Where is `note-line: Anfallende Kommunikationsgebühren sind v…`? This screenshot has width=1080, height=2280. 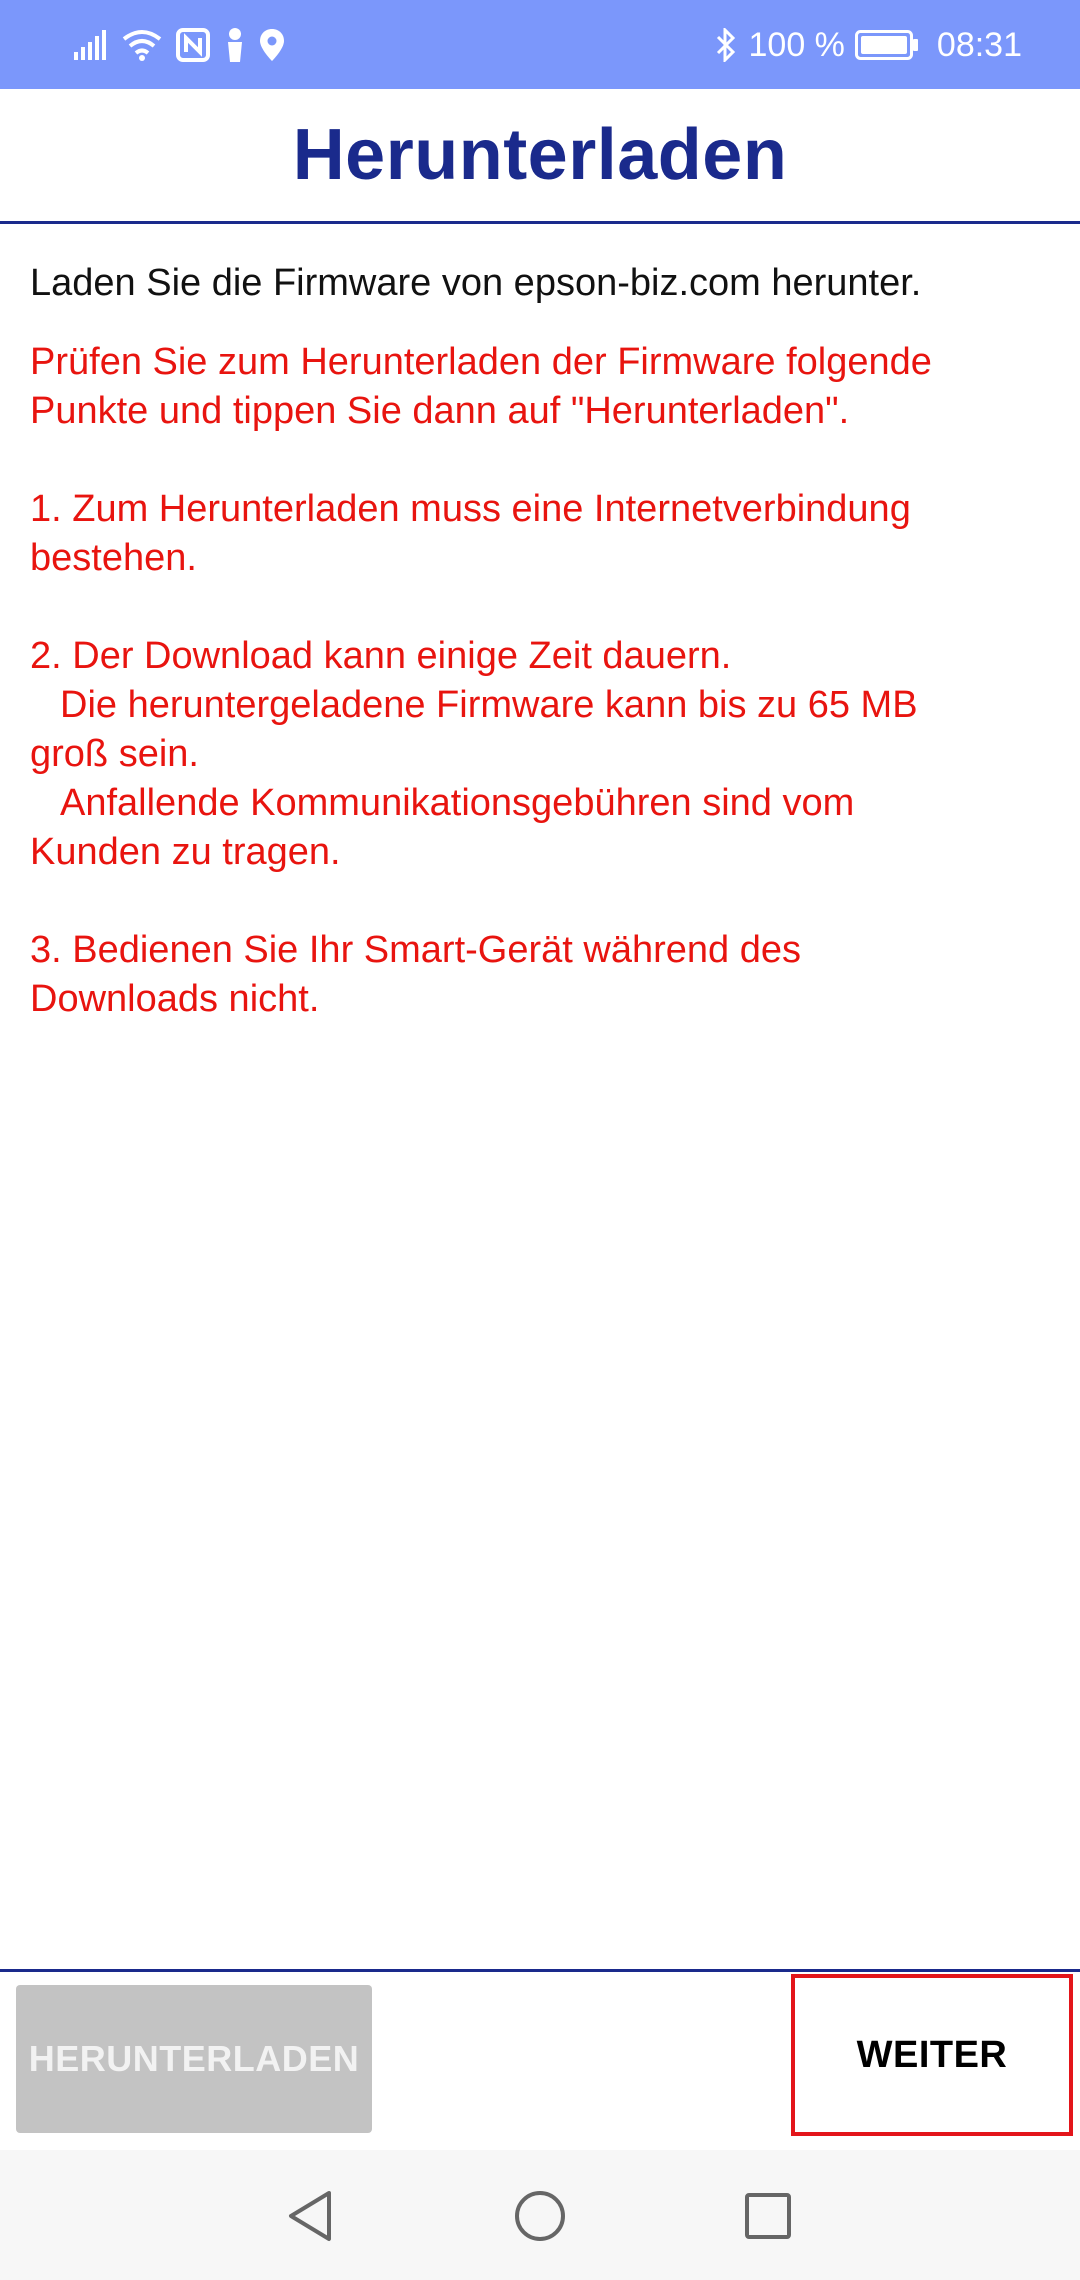
note-line: Anfallende Kommunikationsgebühren sind v… is located at coordinates (457, 803).